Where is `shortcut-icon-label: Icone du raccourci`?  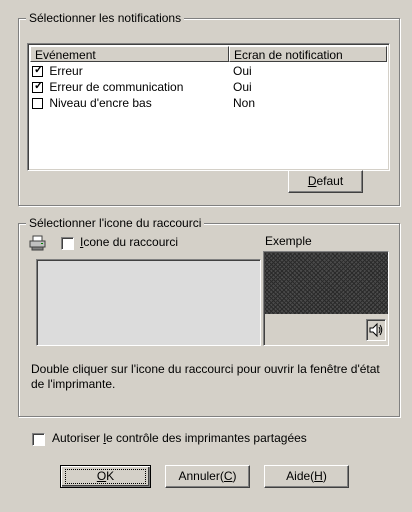 shortcut-icon-label: Icone du raccourci is located at coordinates (129, 242).